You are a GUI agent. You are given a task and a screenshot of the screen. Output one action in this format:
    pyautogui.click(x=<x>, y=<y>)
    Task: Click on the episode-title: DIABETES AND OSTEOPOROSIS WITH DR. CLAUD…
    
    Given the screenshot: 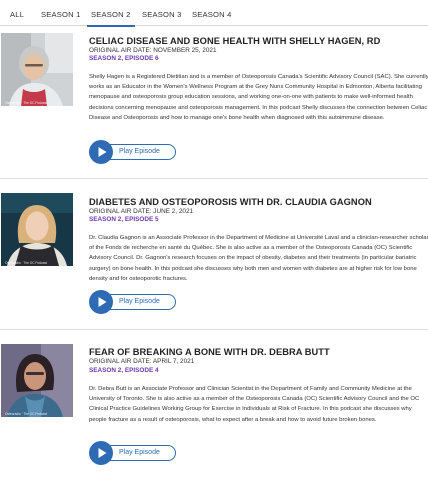 What is the action you would take?
    pyautogui.click(x=230, y=202)
    